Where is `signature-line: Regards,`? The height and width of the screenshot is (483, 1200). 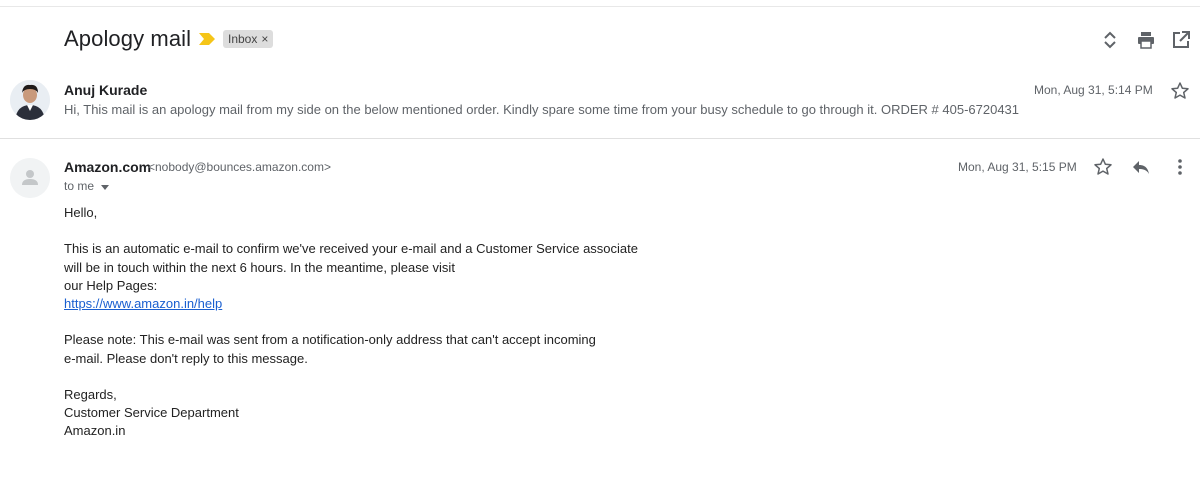 signature-line: Regards, is located at coordinates (90, 394).